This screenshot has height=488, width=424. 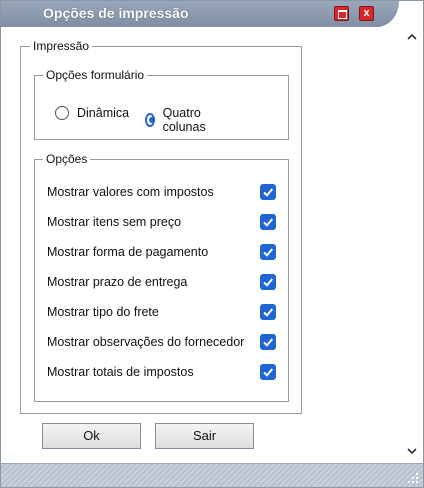 I want to click on option-label: Mostrar valores com impostos, so click(x=130, y=192).